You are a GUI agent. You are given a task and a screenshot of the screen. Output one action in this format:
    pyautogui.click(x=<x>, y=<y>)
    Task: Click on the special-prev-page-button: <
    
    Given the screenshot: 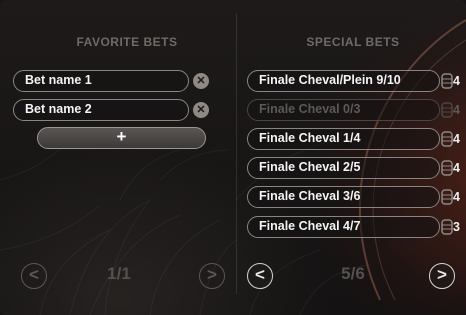 What is the action you would take?
    pyautogui.click(x=260, y=276)
    